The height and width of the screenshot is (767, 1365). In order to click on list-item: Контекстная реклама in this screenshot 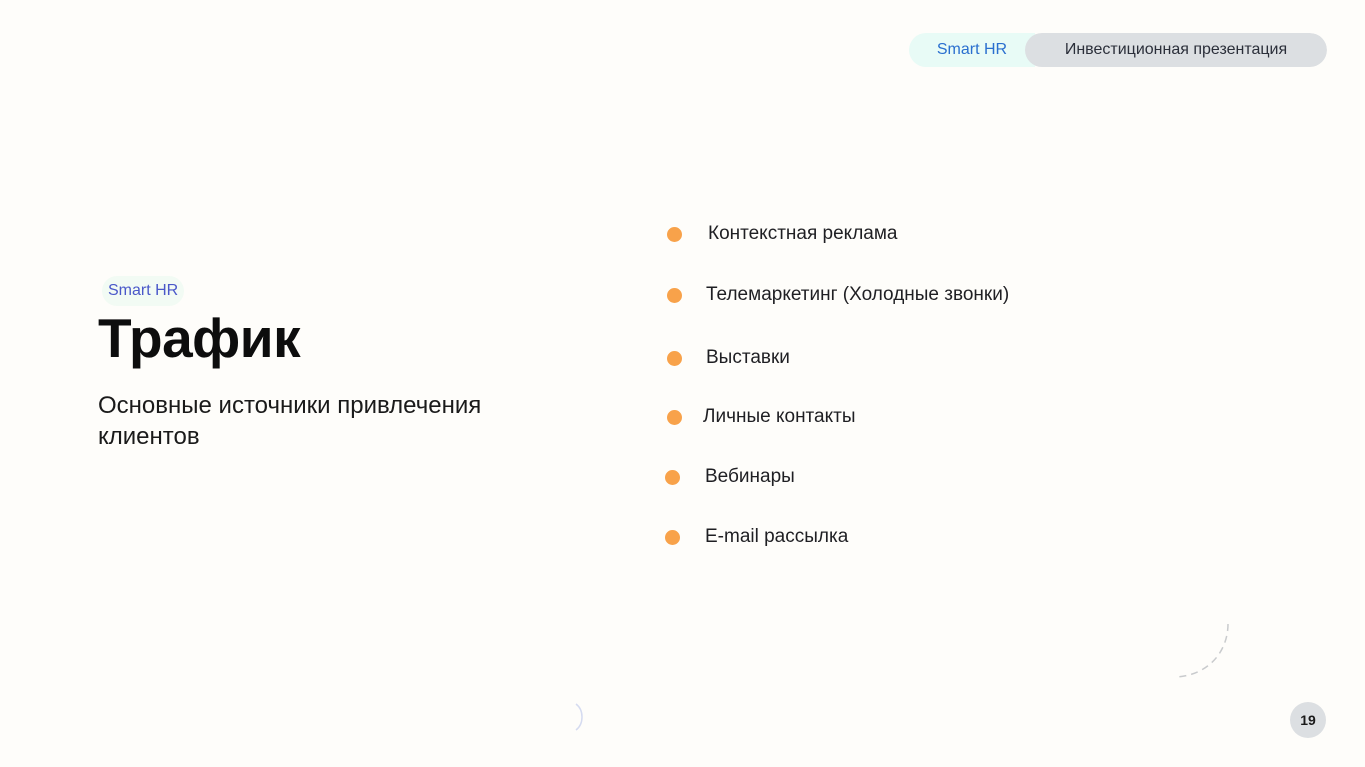, I will do `click(782, 234)`.